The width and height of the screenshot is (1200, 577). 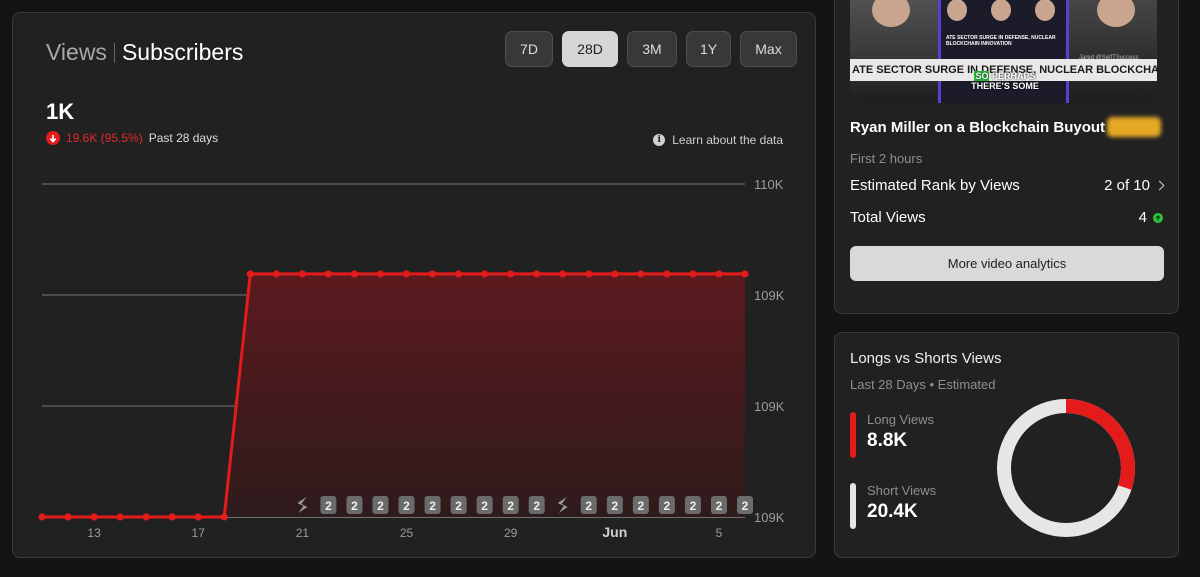 I want to click on longs-shorts-donut, so click(x=1066, y=468).